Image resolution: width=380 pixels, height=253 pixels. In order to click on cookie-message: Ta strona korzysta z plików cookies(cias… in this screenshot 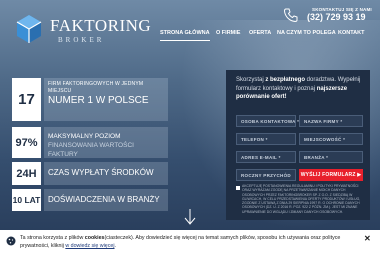, I will do `click(180, 242)`.